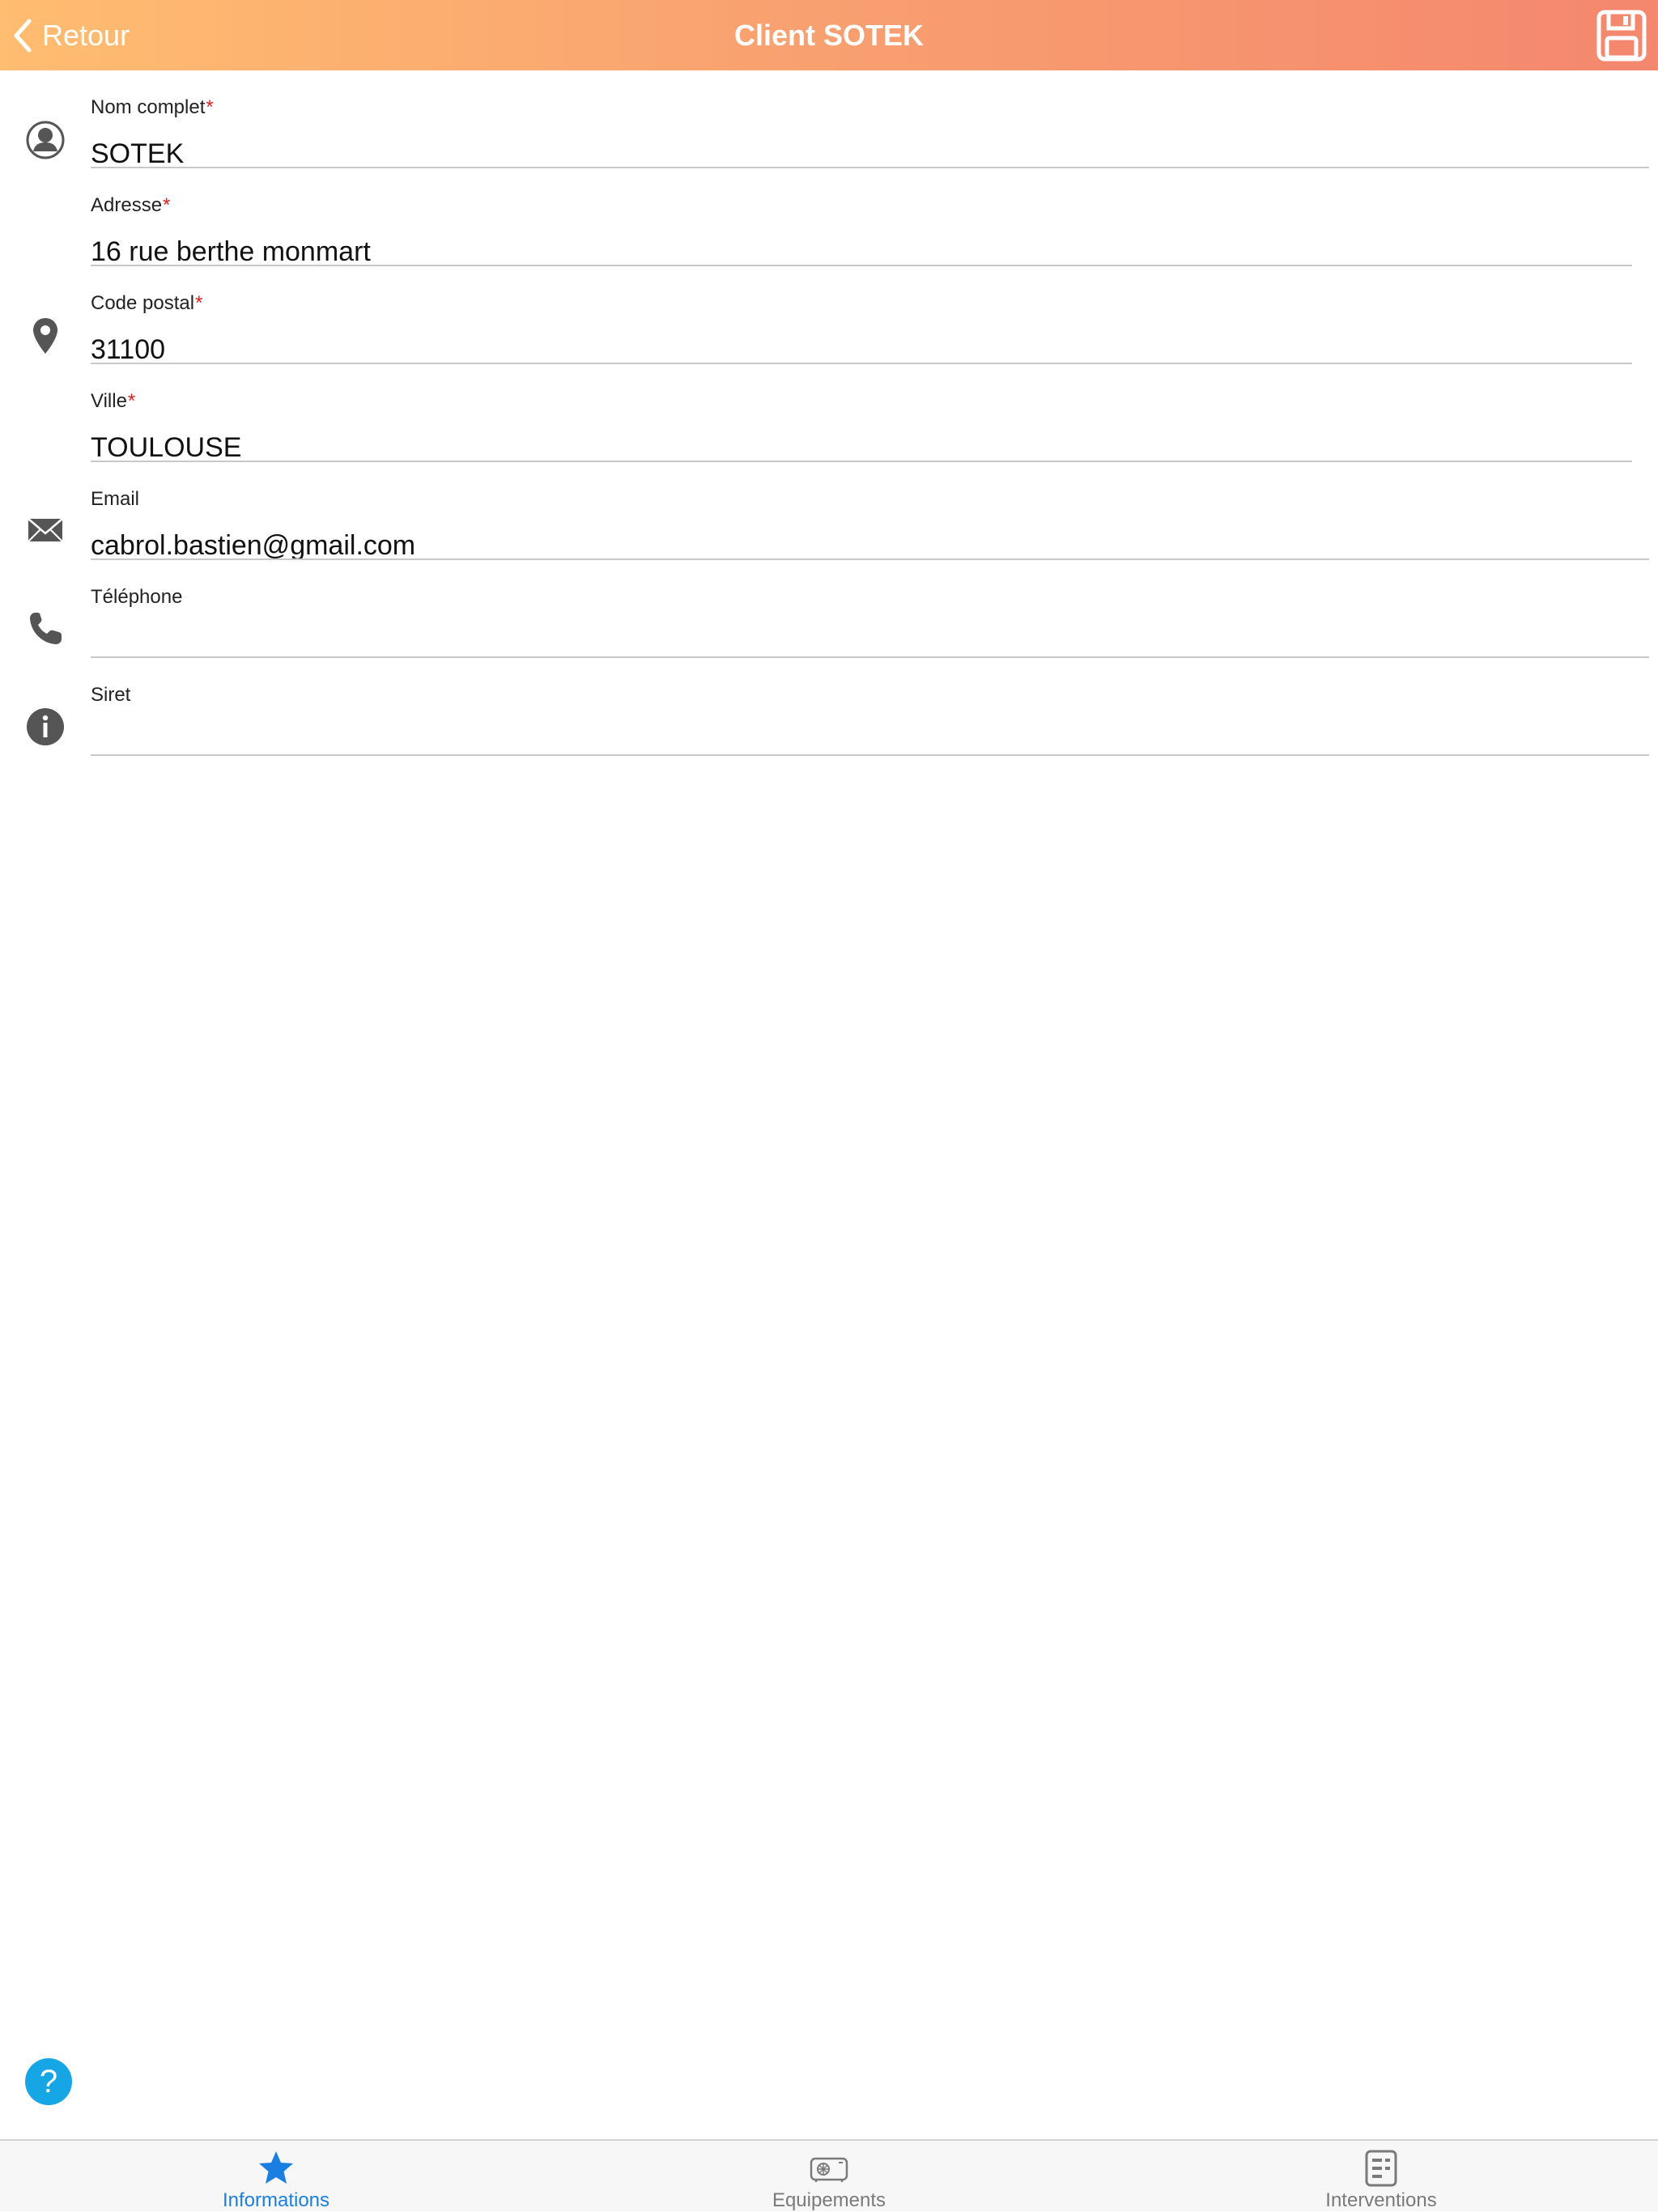 This screenshot has height=2212, width=1658. I want to click on postal-code-field: Code postal* 31100, so click(861, 316).